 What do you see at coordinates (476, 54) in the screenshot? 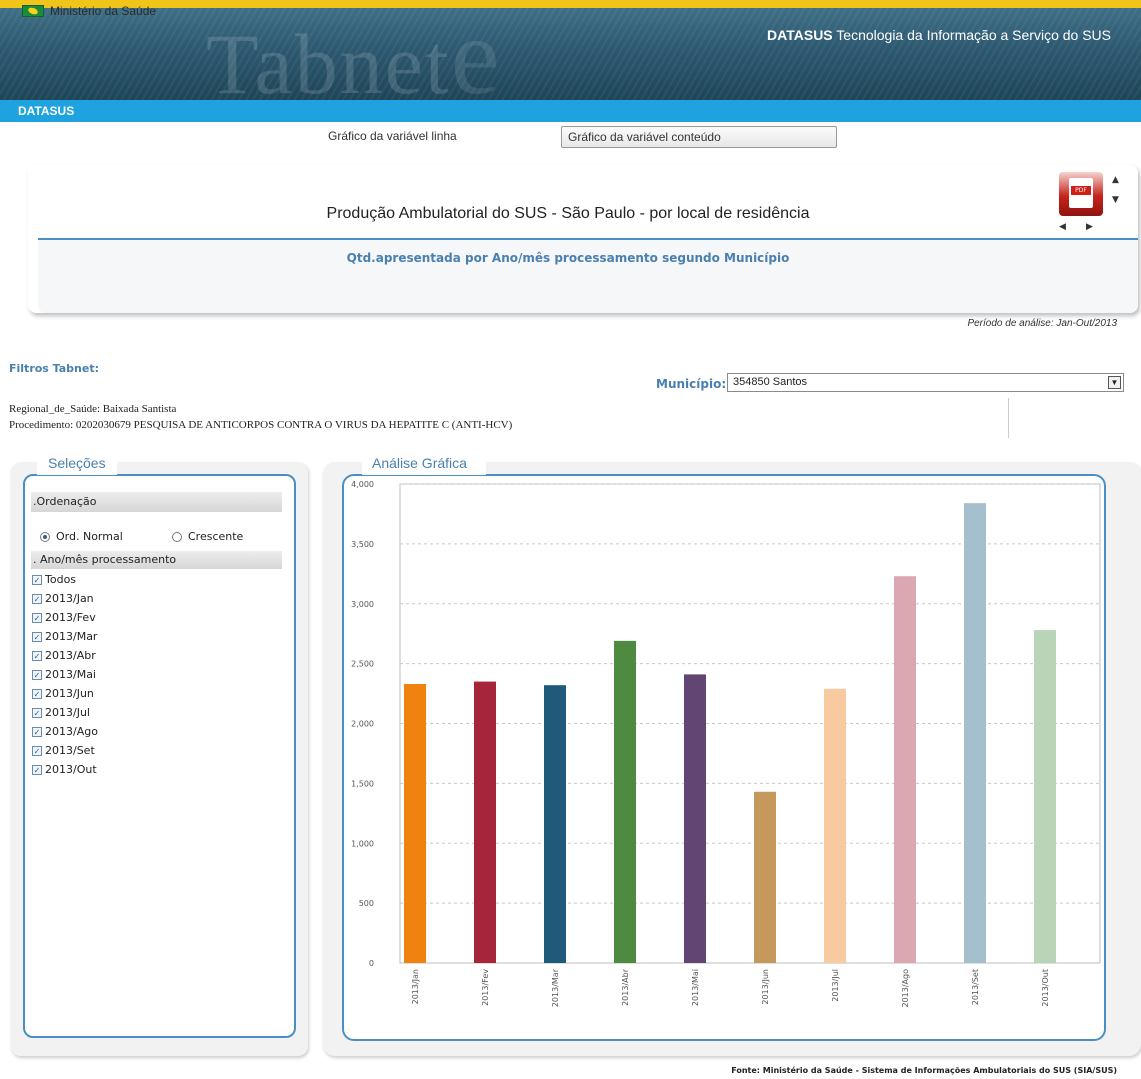
I see `tabnet-logo-e: e` at bounding box center [476, 54].